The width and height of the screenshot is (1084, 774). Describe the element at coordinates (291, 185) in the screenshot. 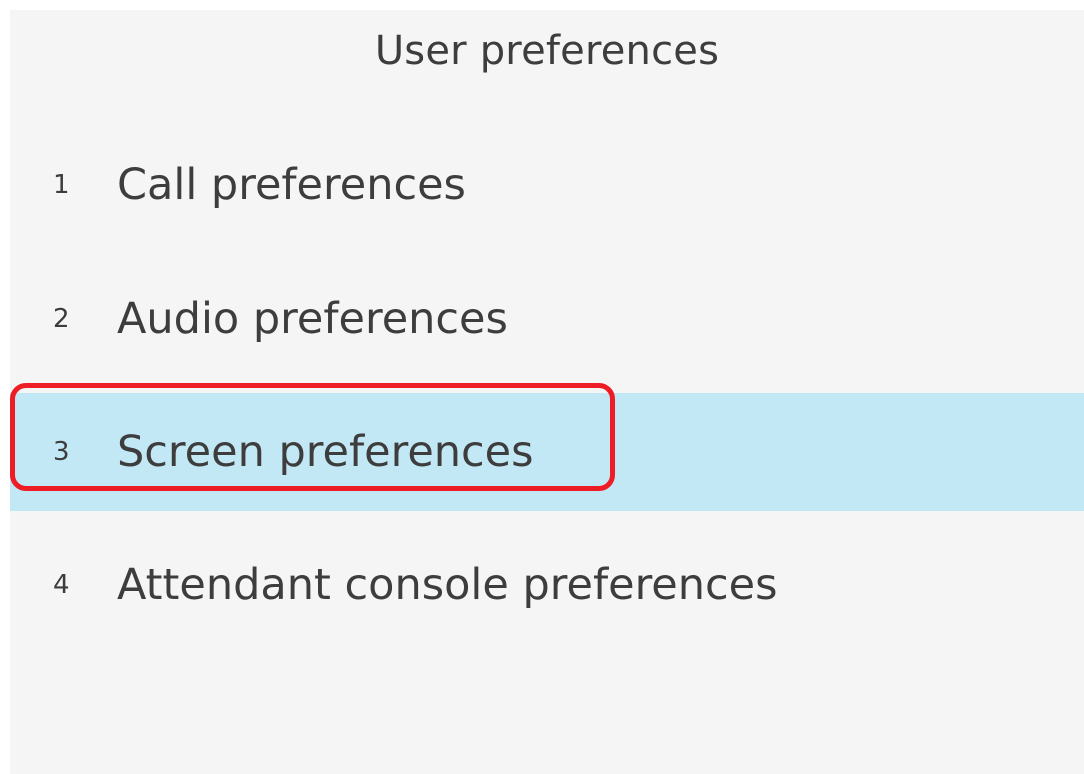

I see `menu-item-label: Call preferences` at that location.